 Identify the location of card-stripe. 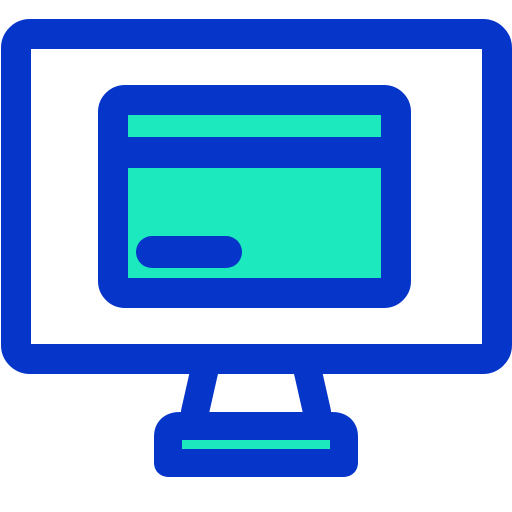
(254, 152).